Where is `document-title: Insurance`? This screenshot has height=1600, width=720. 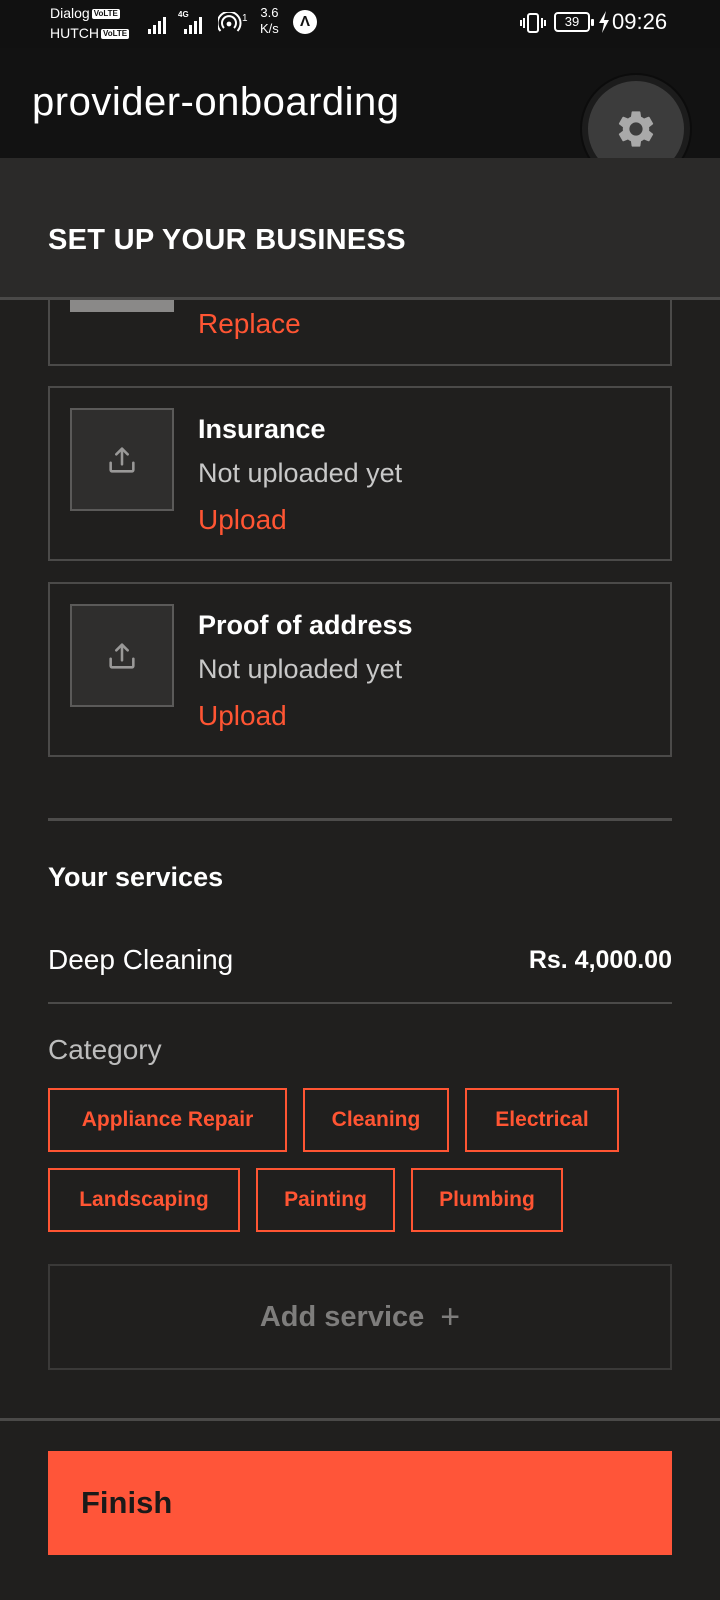
document-title: Insurance is located at coordinates (262, 429).